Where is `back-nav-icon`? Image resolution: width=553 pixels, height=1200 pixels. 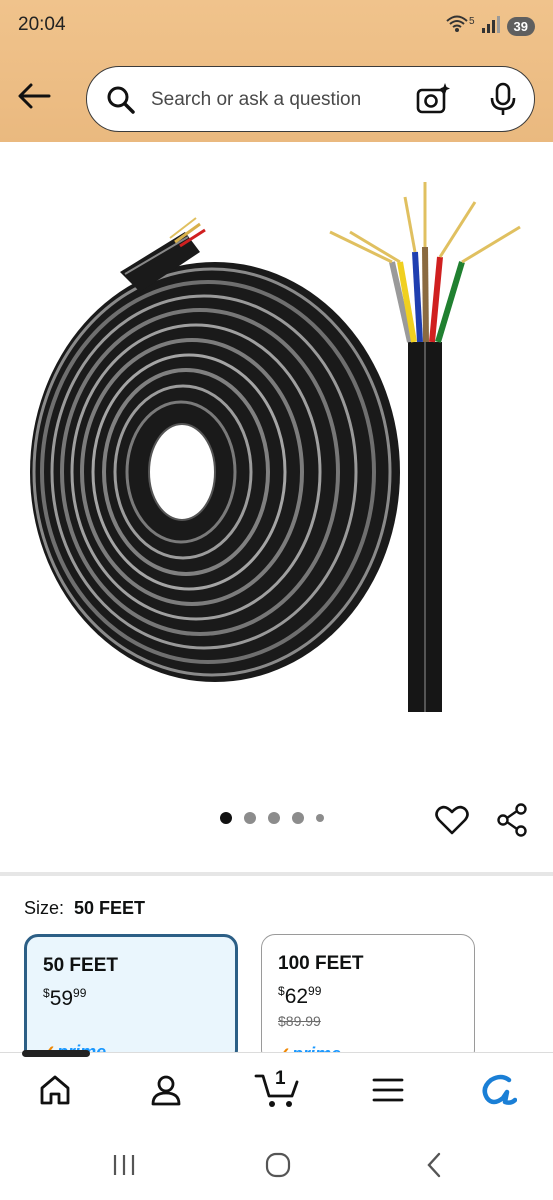
back-nav-icon is located at coordinates (434, 1165).